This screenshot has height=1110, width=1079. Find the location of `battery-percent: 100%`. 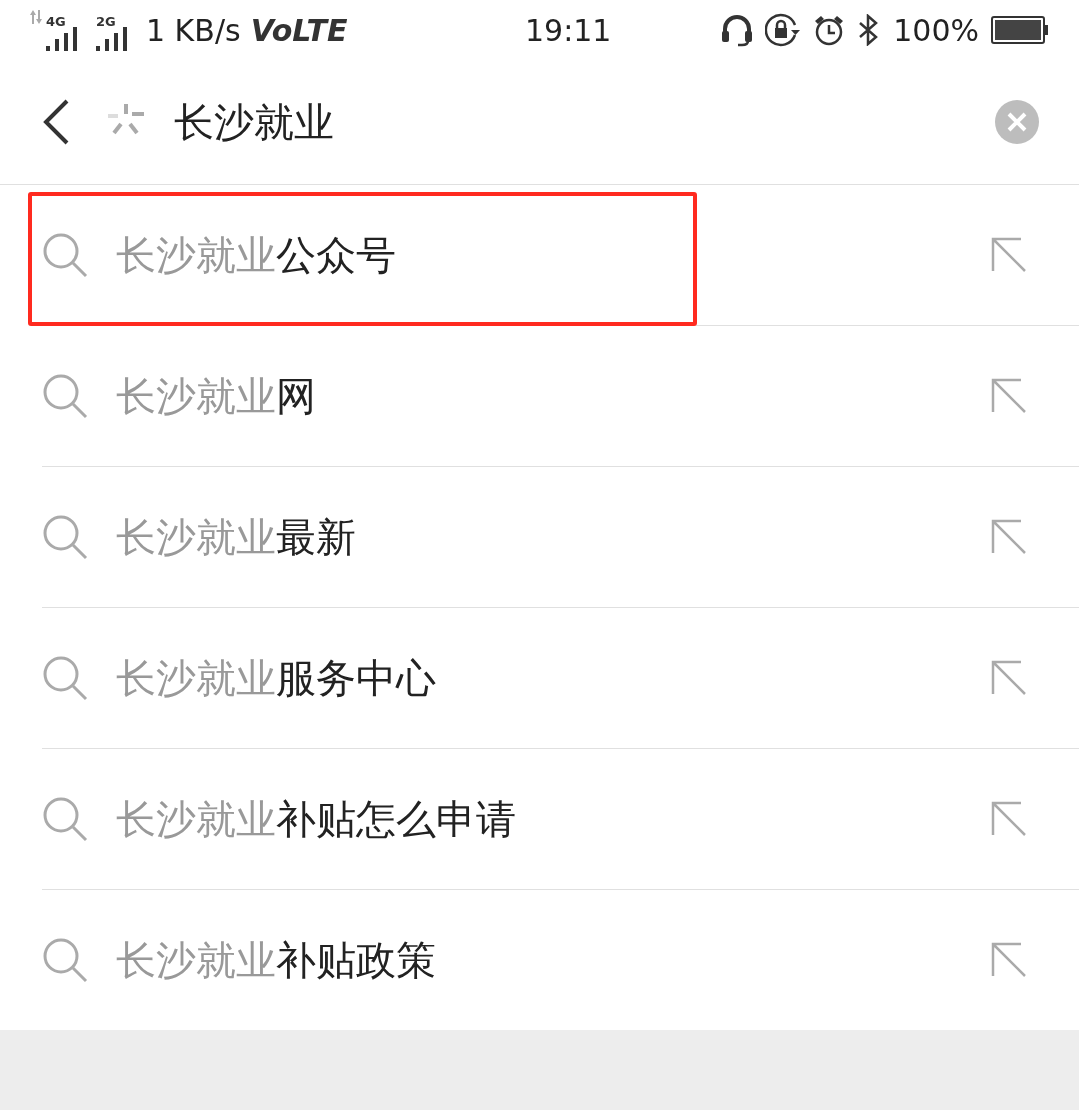

battery-percent: 100% is located at coordinates (936, 30).